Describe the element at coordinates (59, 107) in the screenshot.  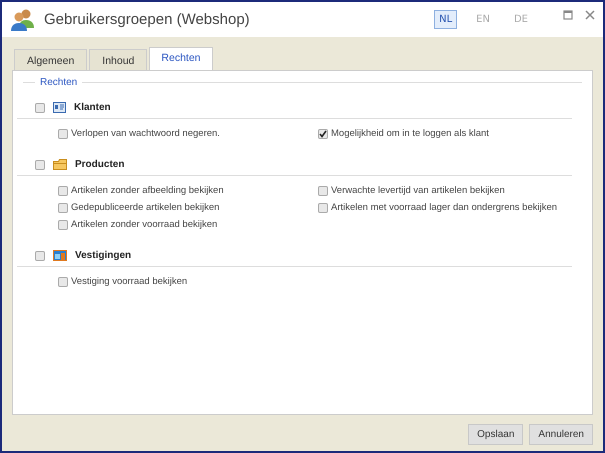
I see `contact-card-icon` at that location.